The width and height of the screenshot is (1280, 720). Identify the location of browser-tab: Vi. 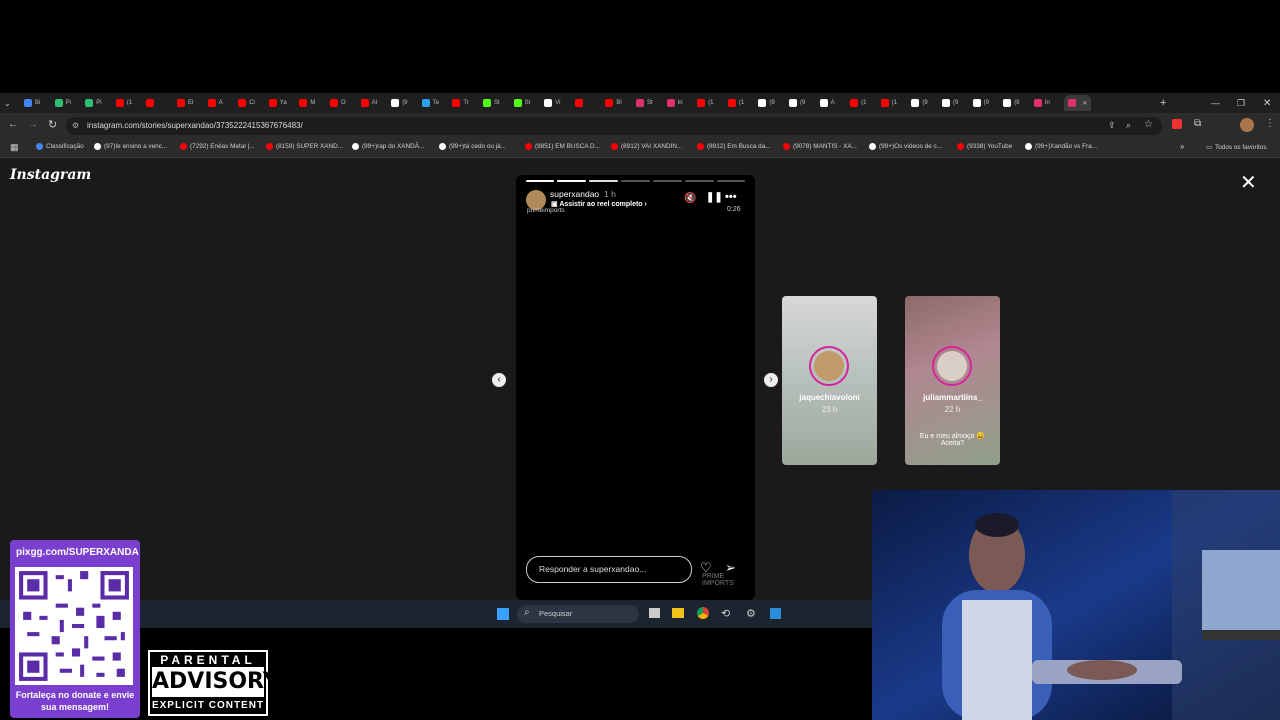
(552, 103).